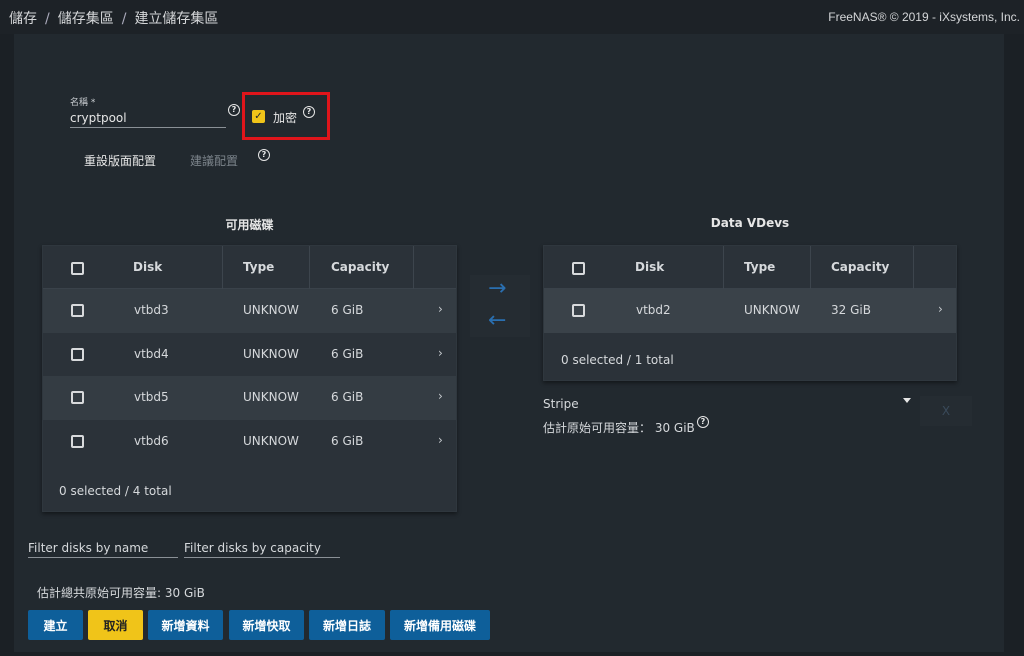 The width and height of the screenshot is (1024, 656). Describe the element at coordinates (103, 548) in the screenshot. I see `filter-disks-by-name-input` at that location.